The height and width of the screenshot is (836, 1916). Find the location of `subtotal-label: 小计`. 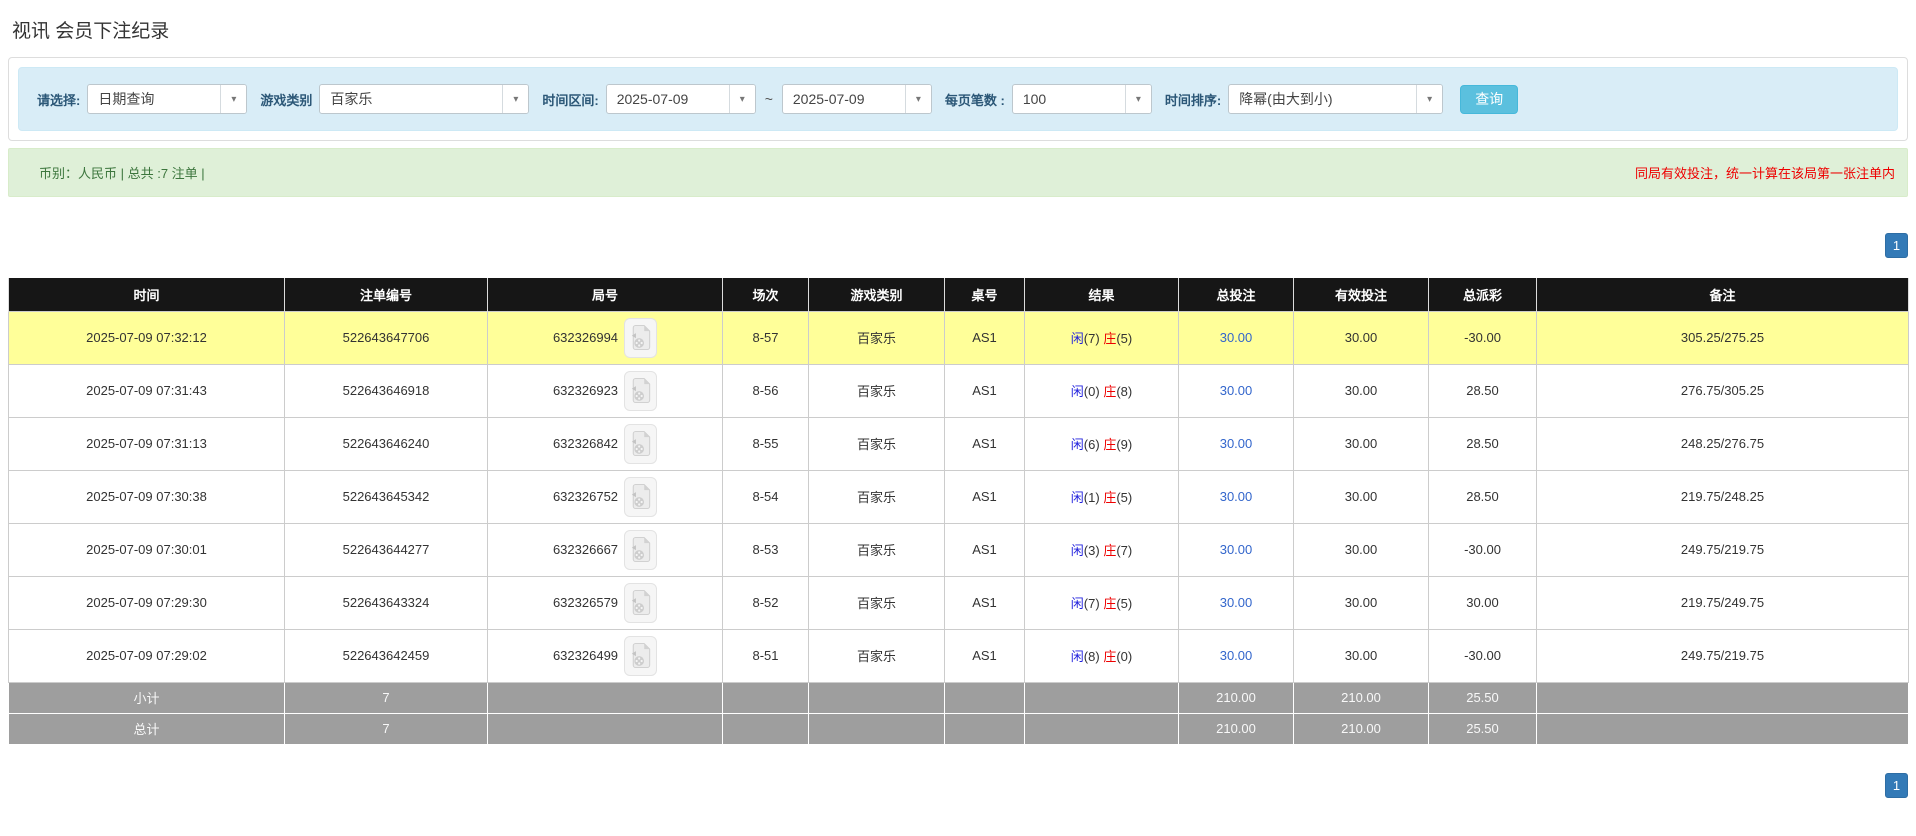

subtotal-label: 小计 is located at coordinates (146, 697).